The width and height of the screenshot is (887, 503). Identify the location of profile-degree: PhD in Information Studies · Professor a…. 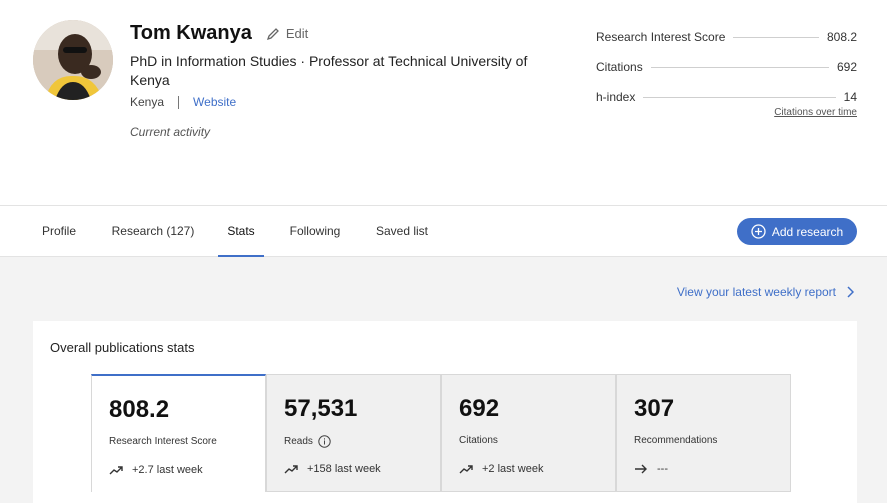
(329, 70).